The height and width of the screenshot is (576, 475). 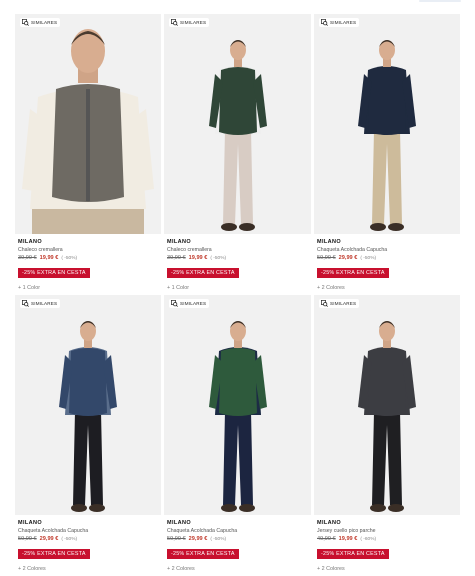 I want to click on discount-percent: ( -60%), so click(x=368, y=539).